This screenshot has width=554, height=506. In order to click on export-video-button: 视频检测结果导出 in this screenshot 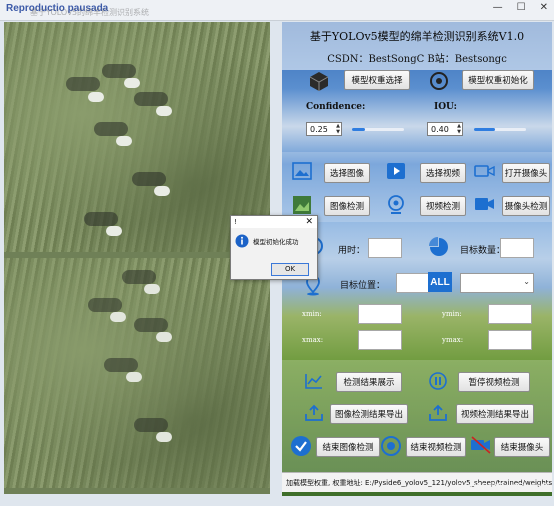, I will do `click(495, 414)`.